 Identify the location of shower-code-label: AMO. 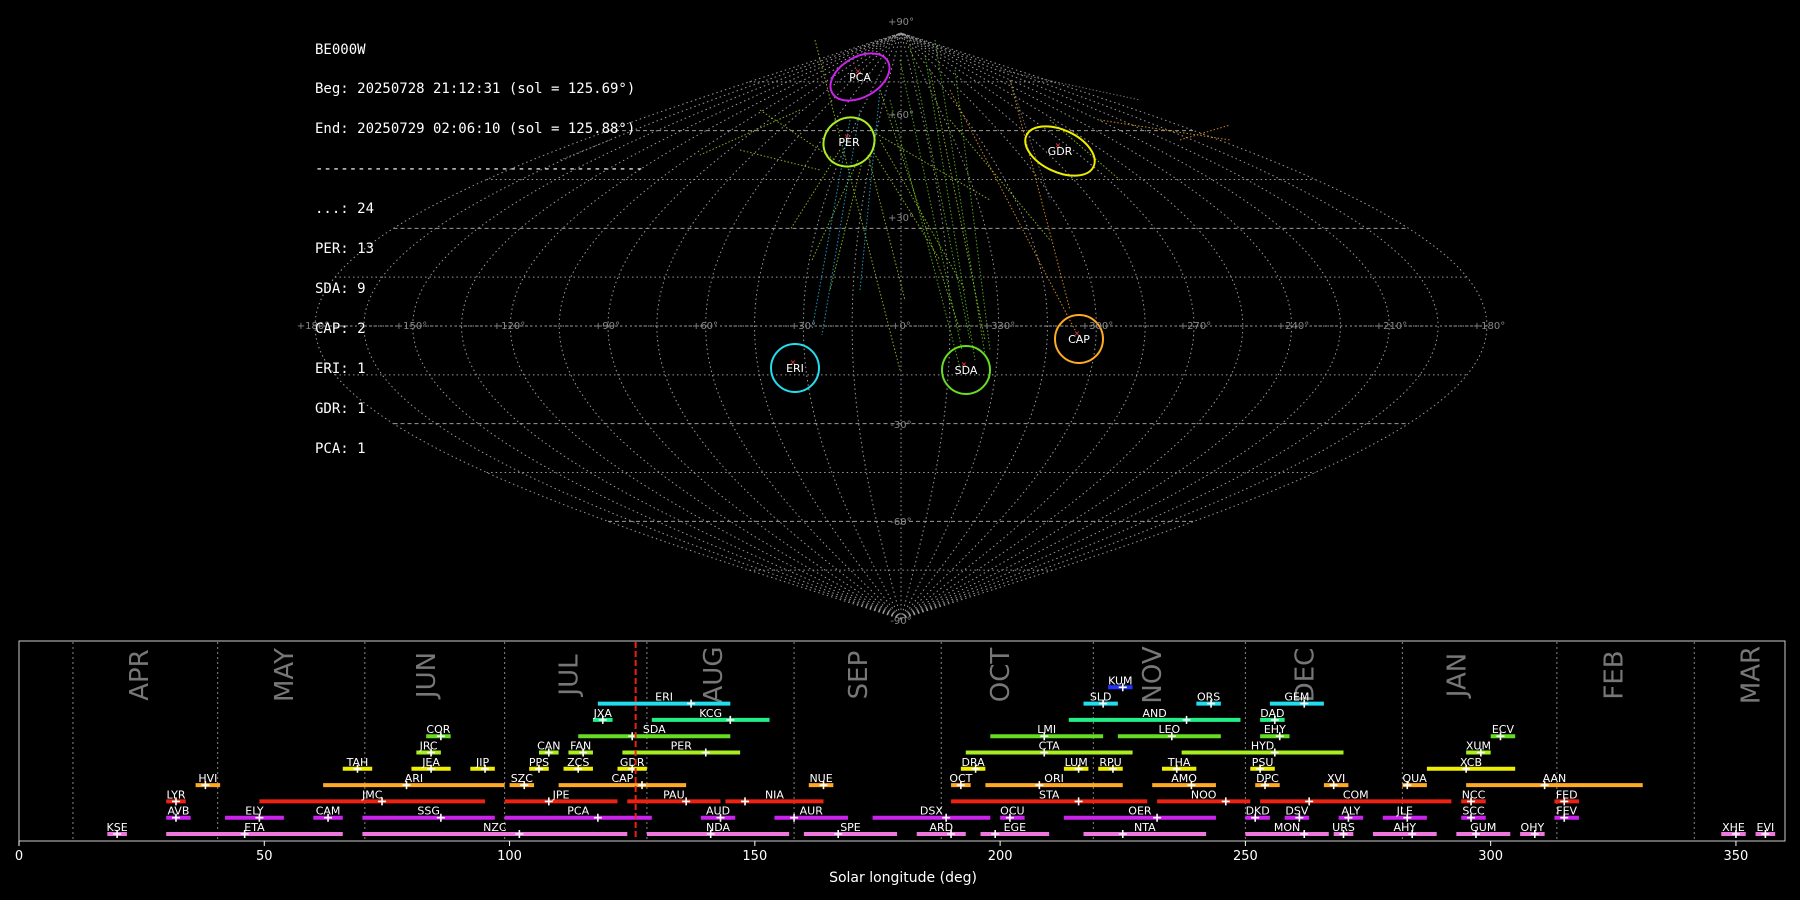
(1184, 778).